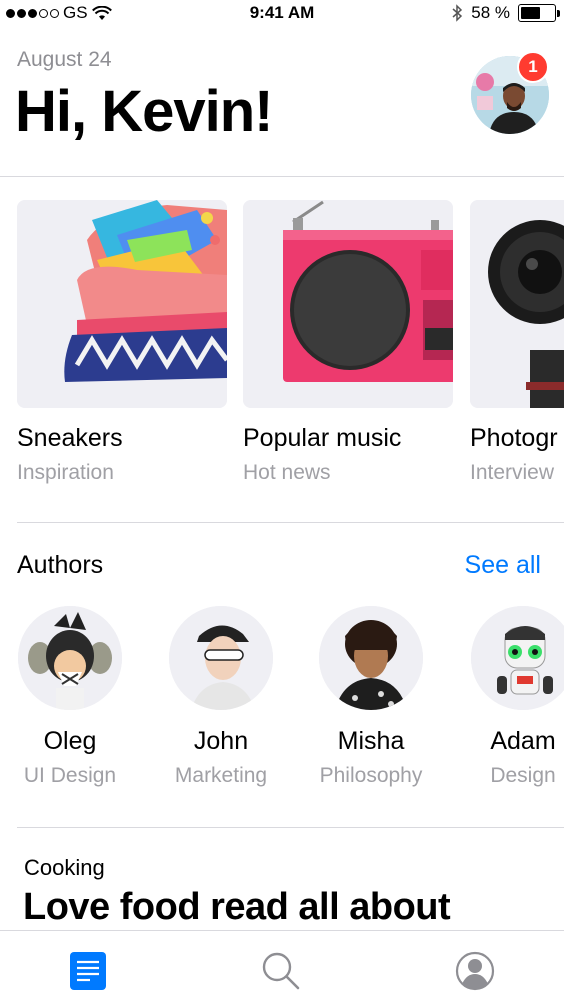  Describe the element at coordinates (122, 304) in the screenshot. I see `sneaker-image` at that location.